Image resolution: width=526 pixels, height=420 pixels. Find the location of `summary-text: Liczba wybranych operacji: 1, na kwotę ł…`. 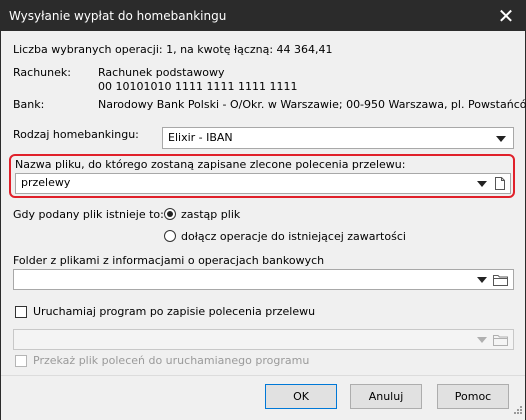

summary-text: Liczba wybranych operacji: 1, na kwotę ł… is located at coordinates (173, 49).